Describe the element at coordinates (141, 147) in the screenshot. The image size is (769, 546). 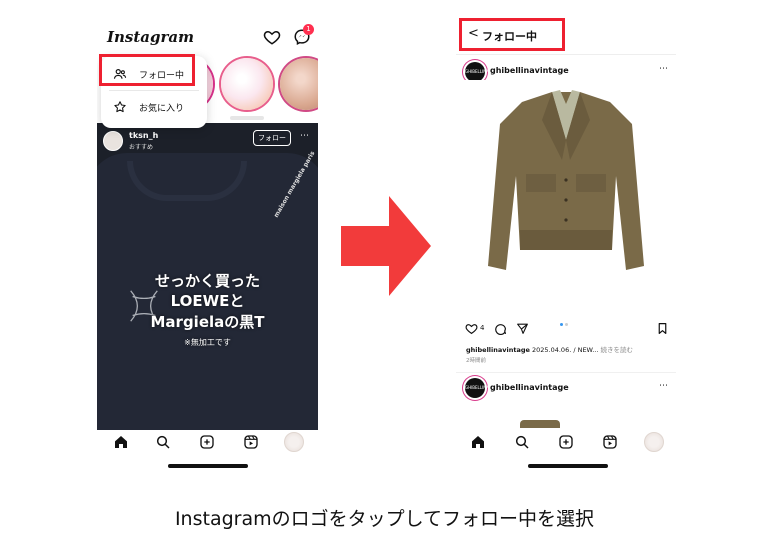
I see `post-subtitle: おすすめ` at that location.